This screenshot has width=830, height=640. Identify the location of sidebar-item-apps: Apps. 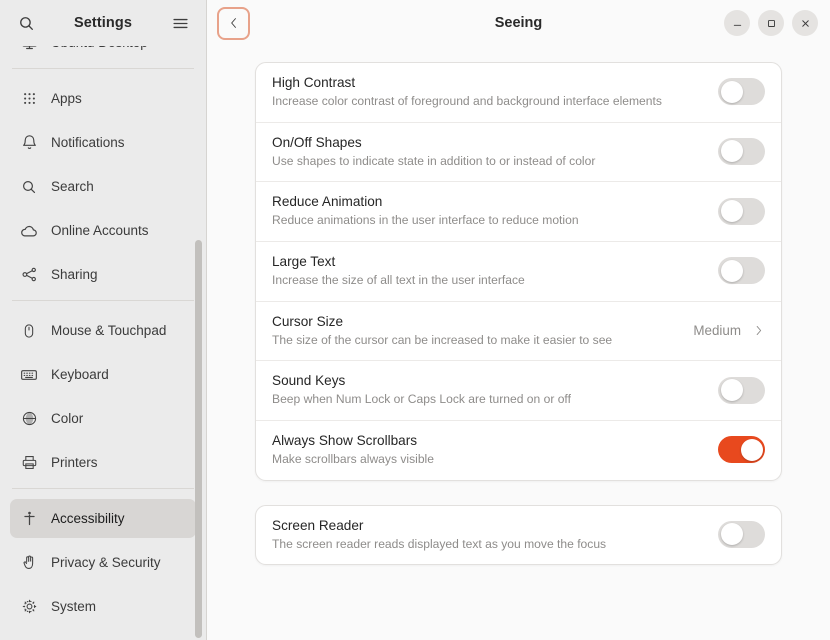
(103, 98).